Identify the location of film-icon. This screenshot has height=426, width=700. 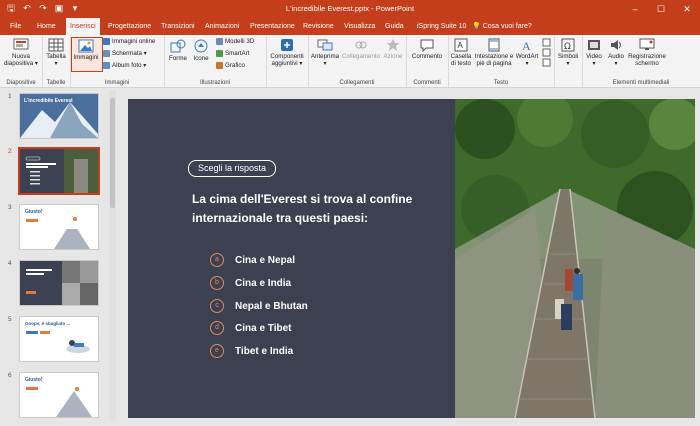
(594, 45).